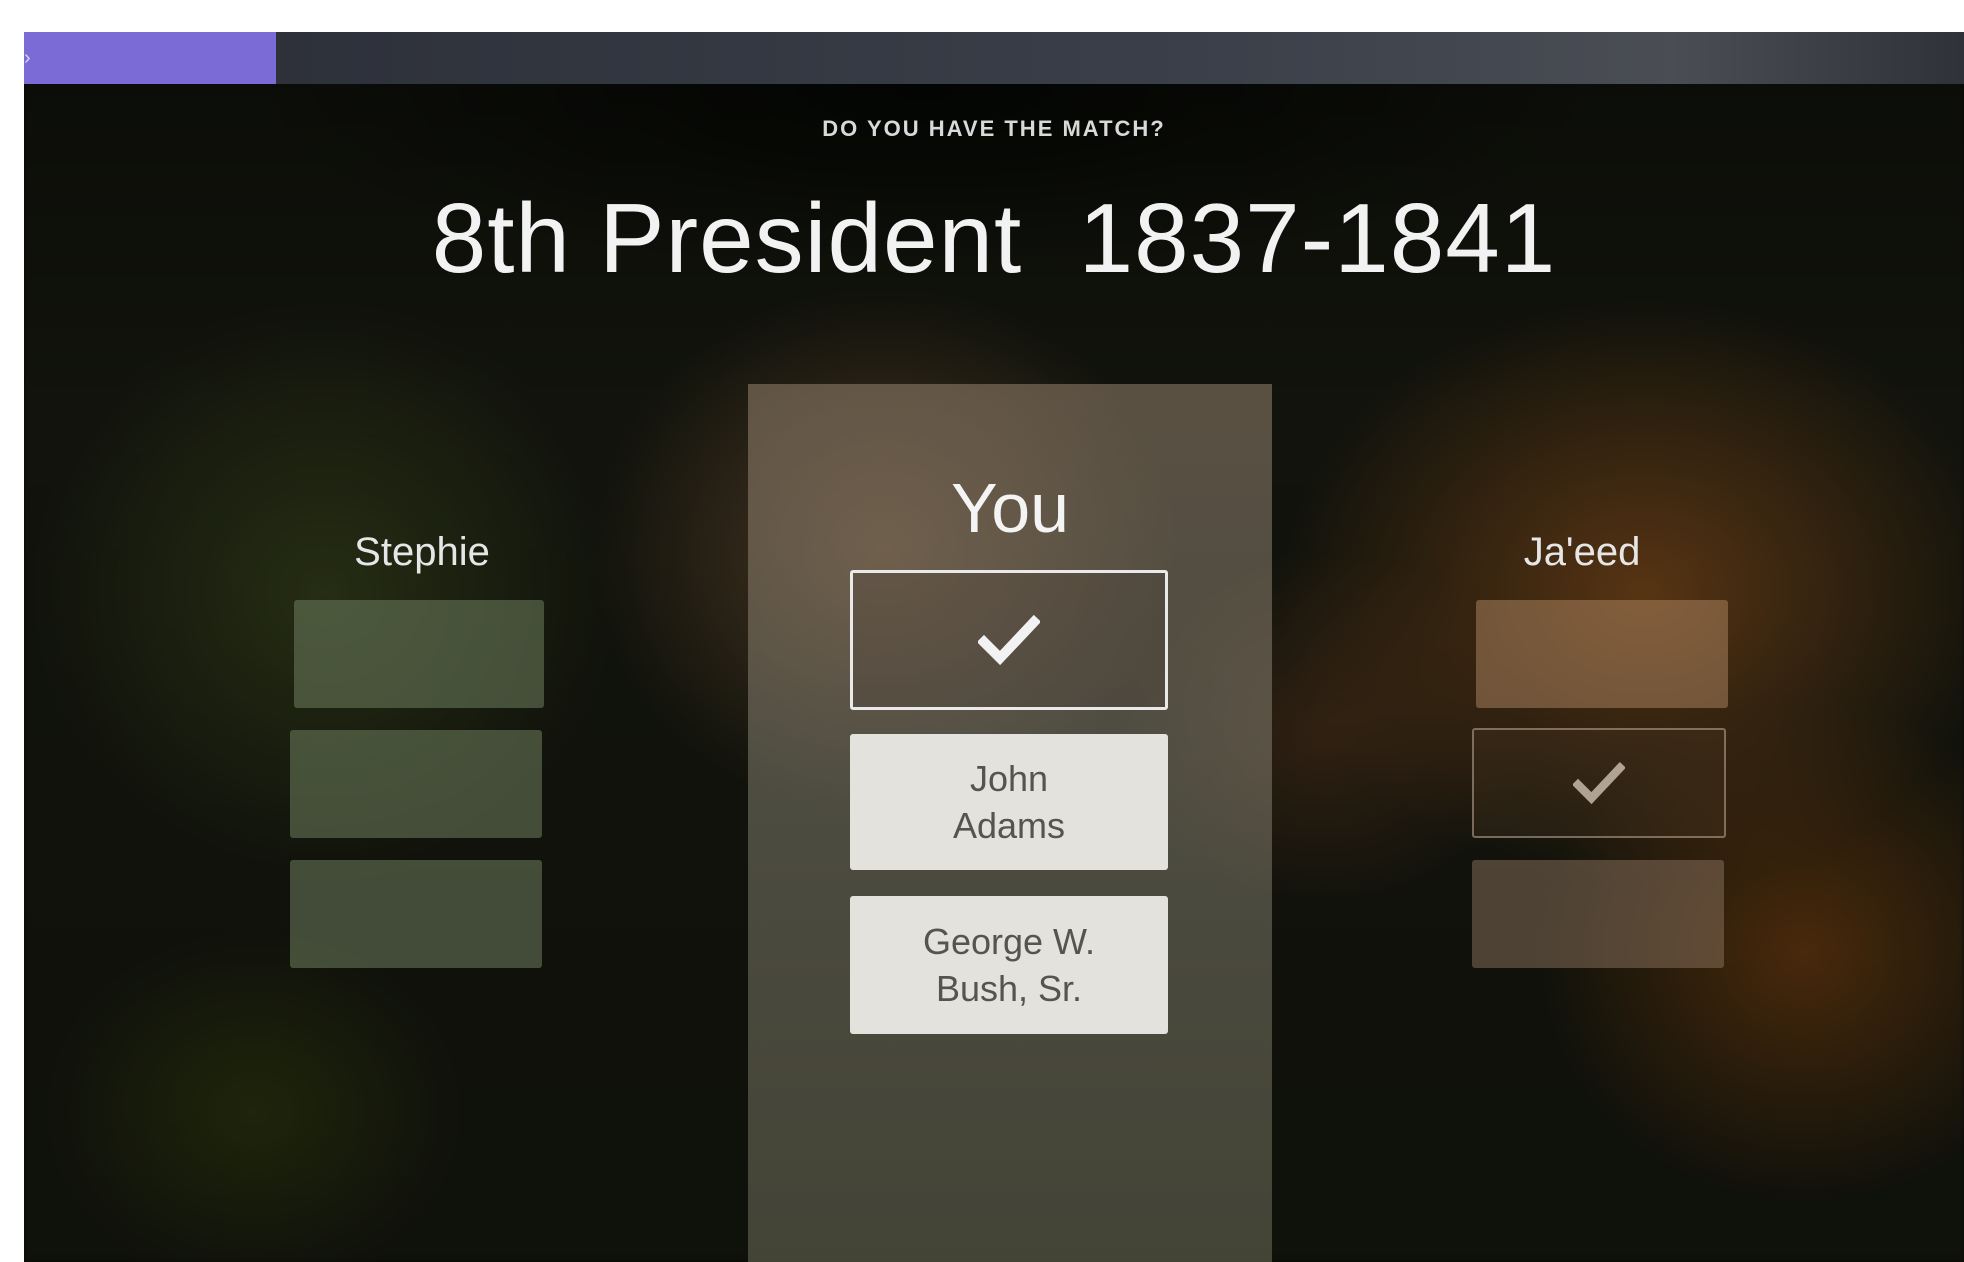 Image resolution: width=1964 pixels, height=1262 pixels. Describe the element at coordinates (422, 552) in the screenshot. I see `opponent-name-left: Stephie` at that location.